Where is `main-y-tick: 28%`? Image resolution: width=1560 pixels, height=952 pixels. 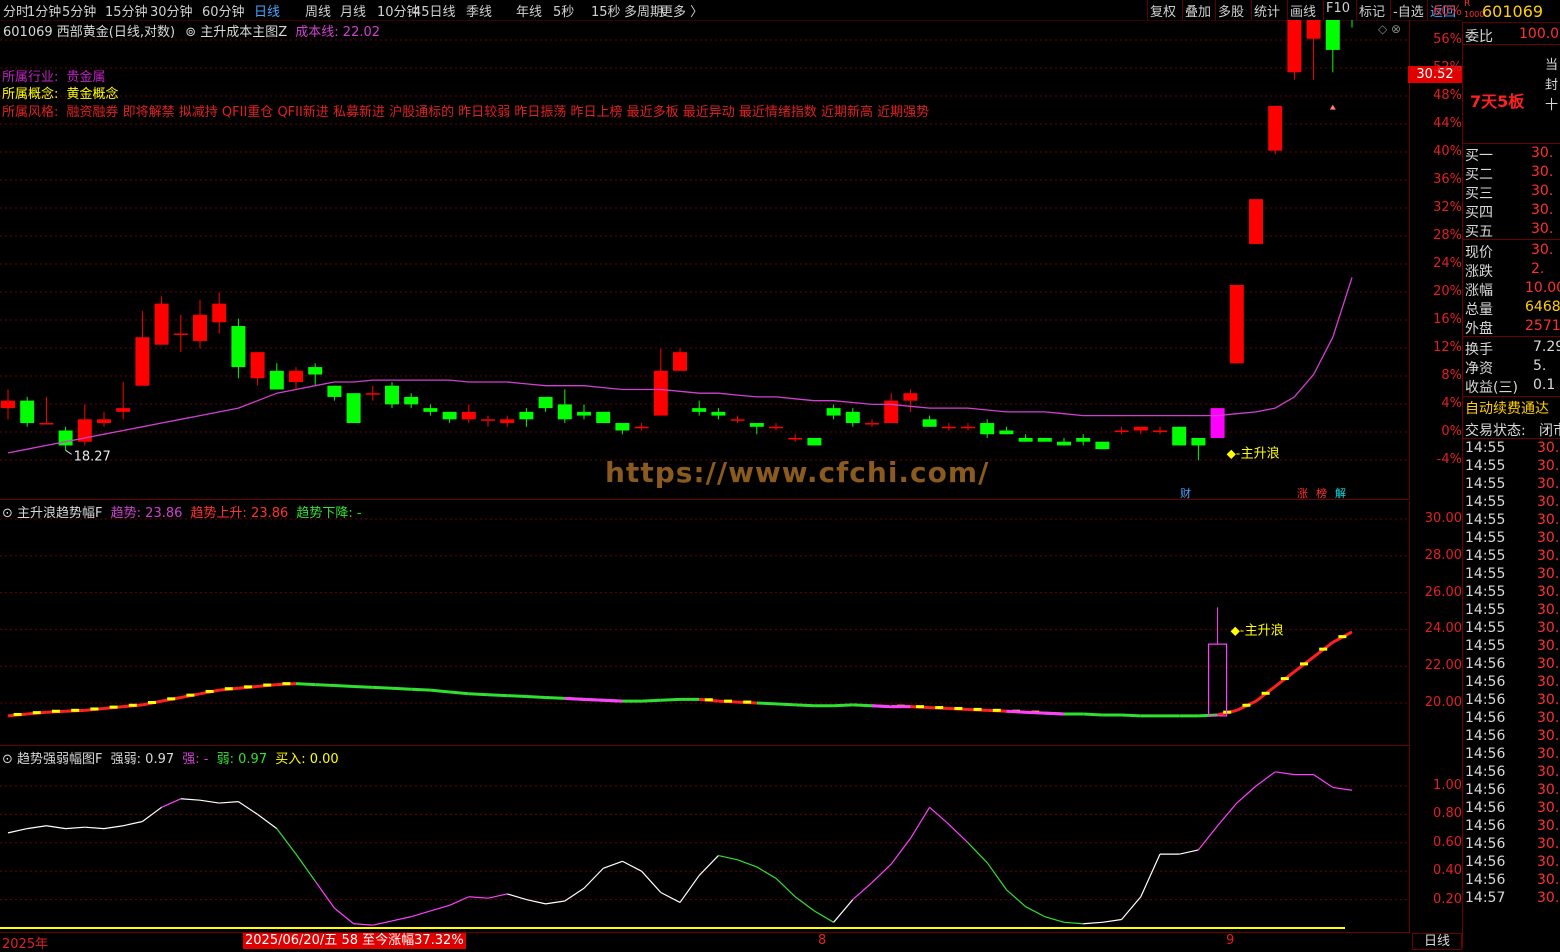 main-y-tick: 28% is located at coordinates (1447, 235).